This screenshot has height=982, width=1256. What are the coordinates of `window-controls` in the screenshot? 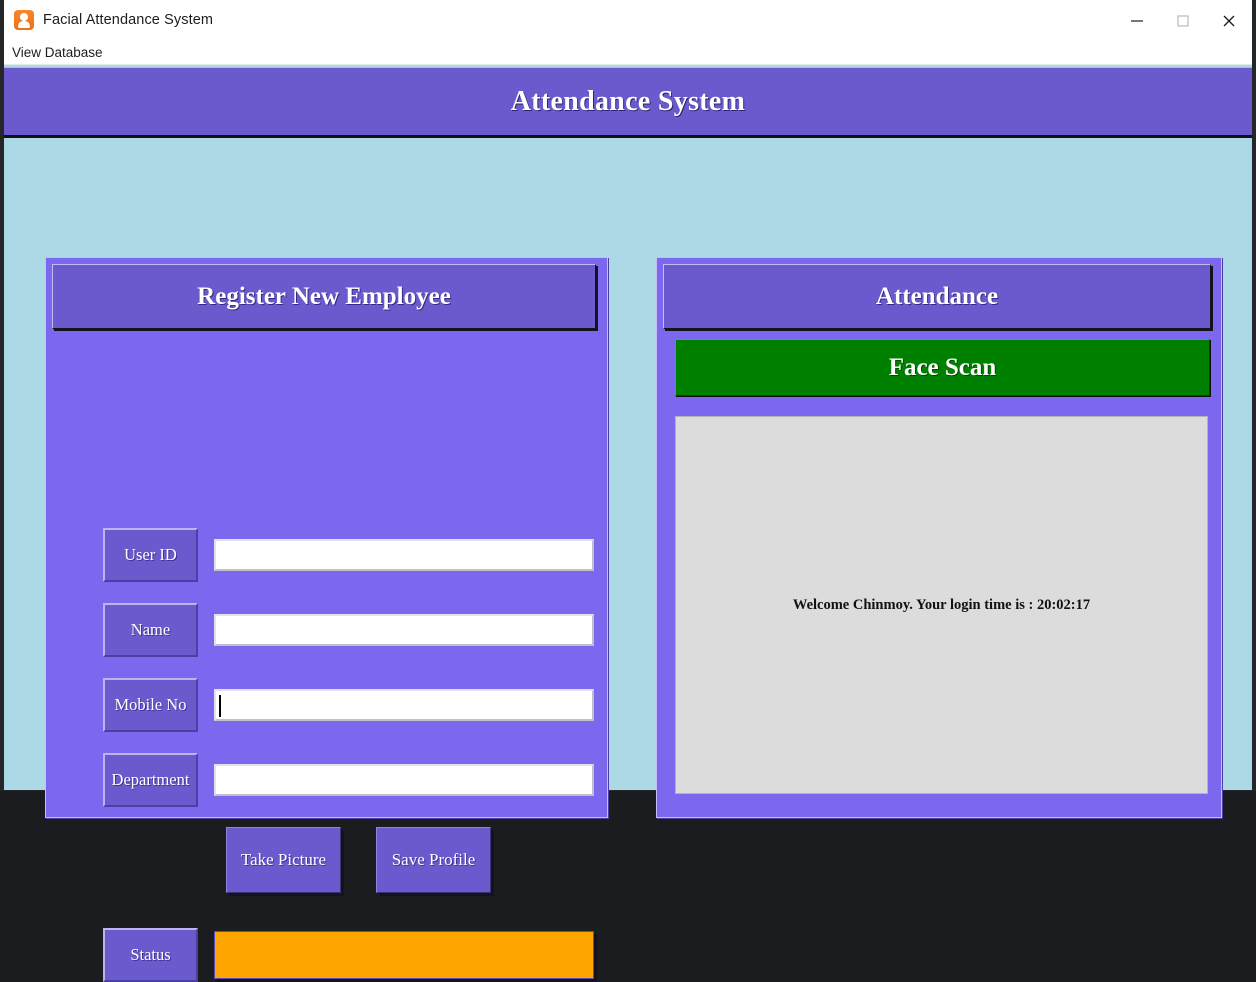 It's located at (1183, 20).